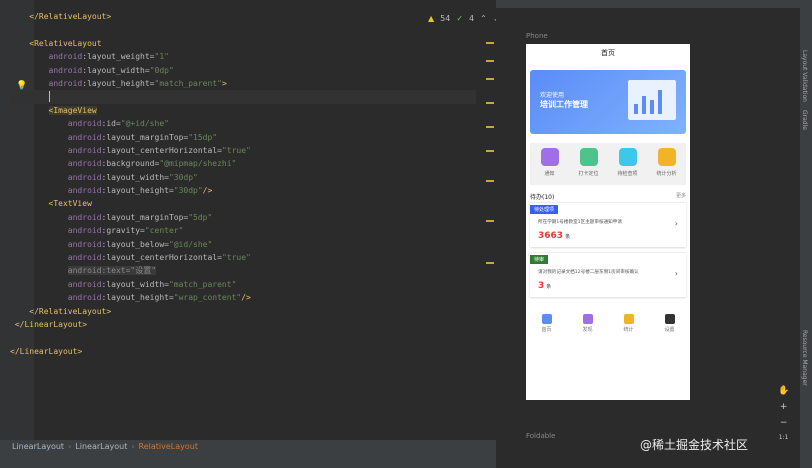 This screenshot has width=812, height=468. I want to click on code-token: />, so click(246, 298).